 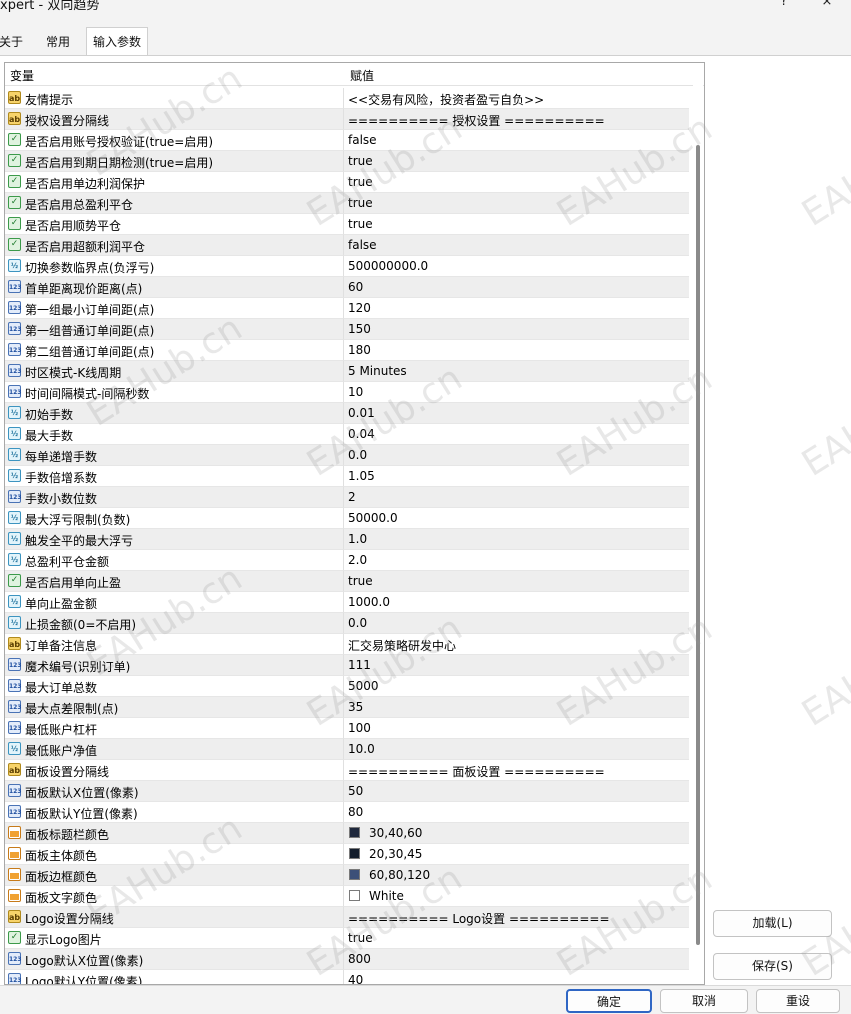 I want to click on param-row: ab 友情提示 <<交易有风险，投资者盈亏自负>>, so click(x=347, y=98).